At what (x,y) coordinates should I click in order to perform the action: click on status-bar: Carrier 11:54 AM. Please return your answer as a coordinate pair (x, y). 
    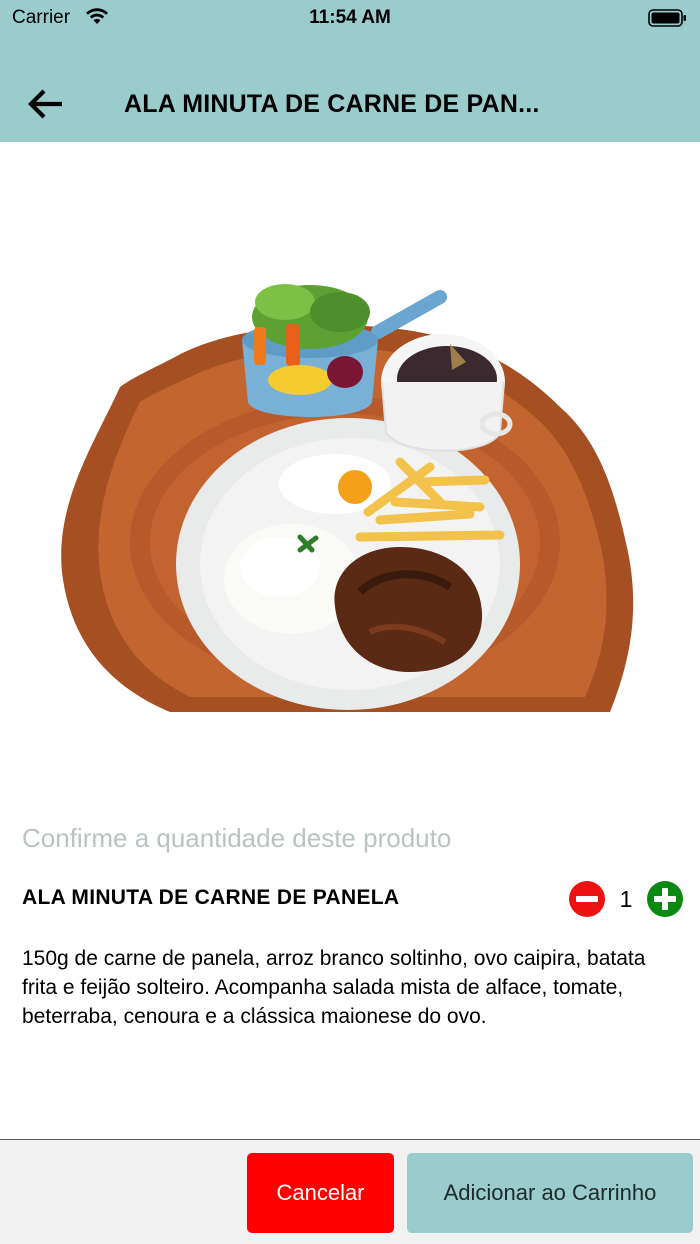
    Looking at the image, I should click on (350, 18).